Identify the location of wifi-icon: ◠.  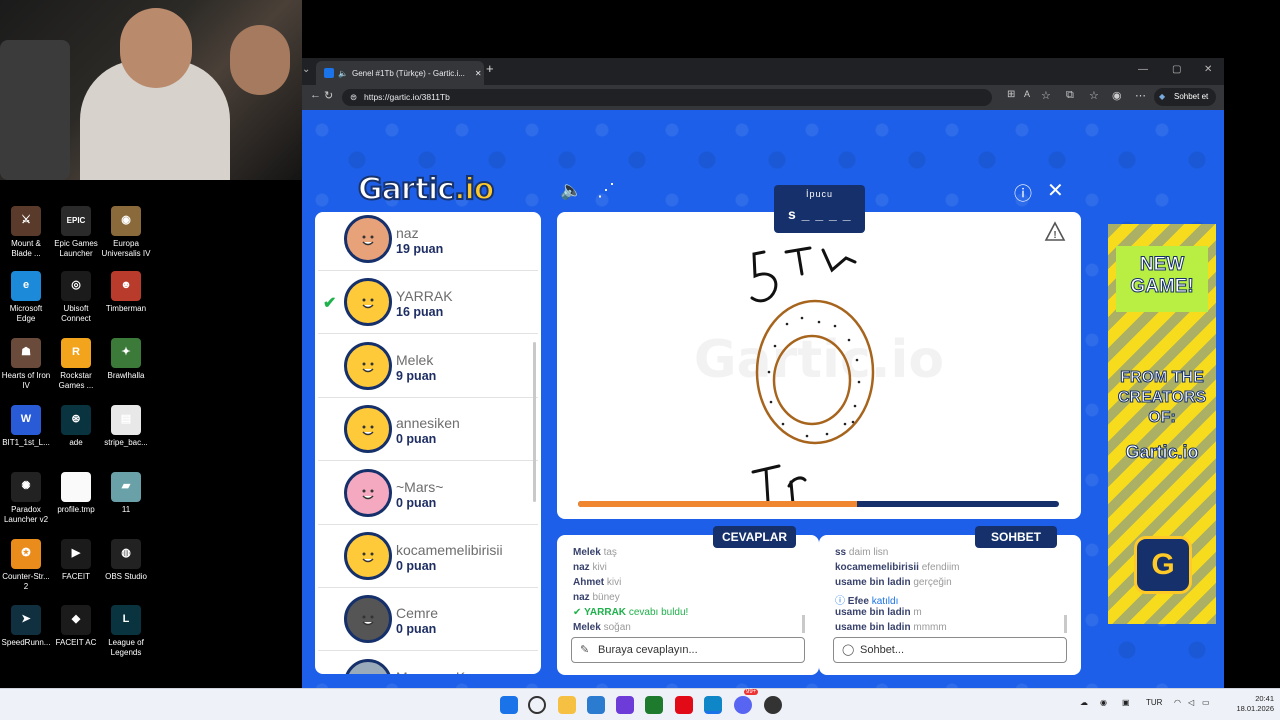
(1177, 702).